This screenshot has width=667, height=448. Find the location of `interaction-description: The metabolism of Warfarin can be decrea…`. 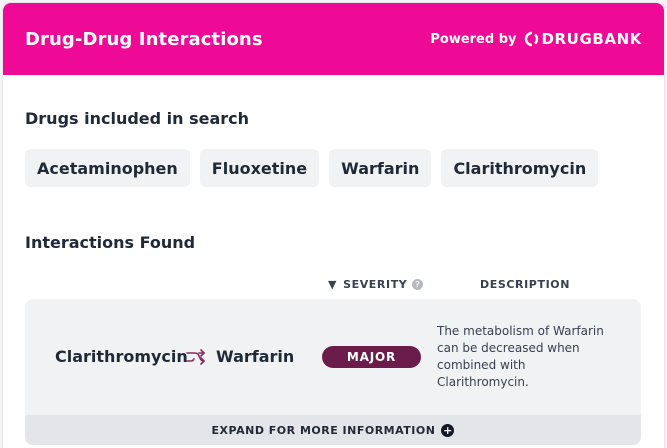

interaction-description: The metabolism of Warfarin can be decrea… is located at coordinates (520, 356).